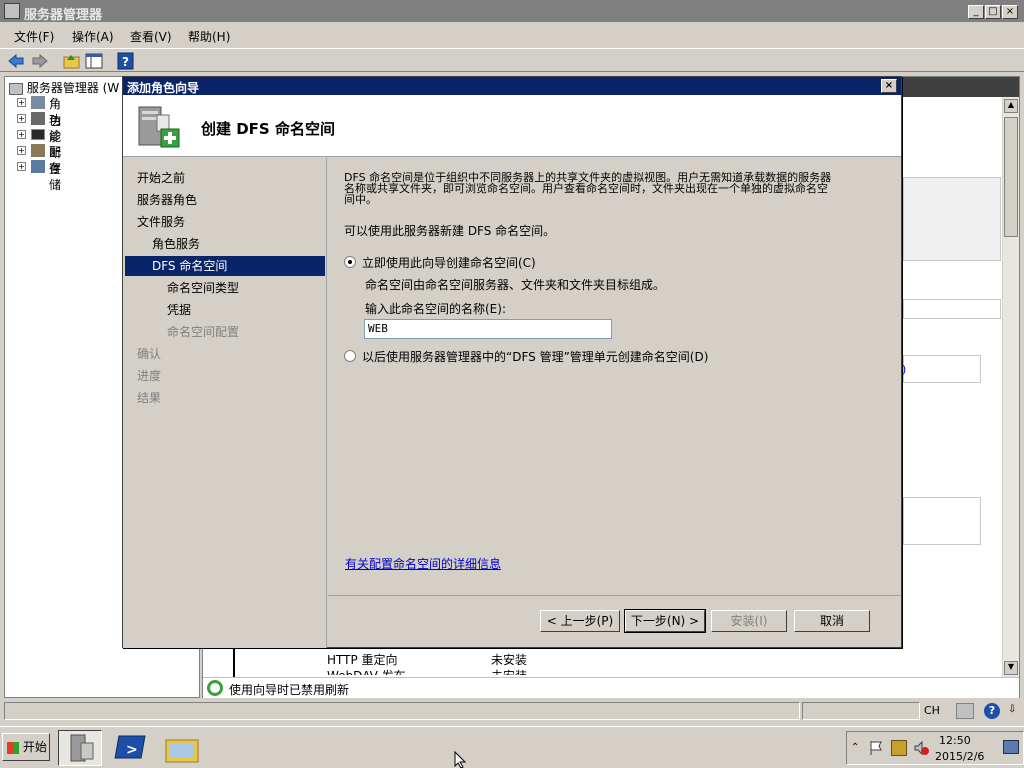  I want to click on show-hidden-icons-icon: ⌃, so click(855, 747).